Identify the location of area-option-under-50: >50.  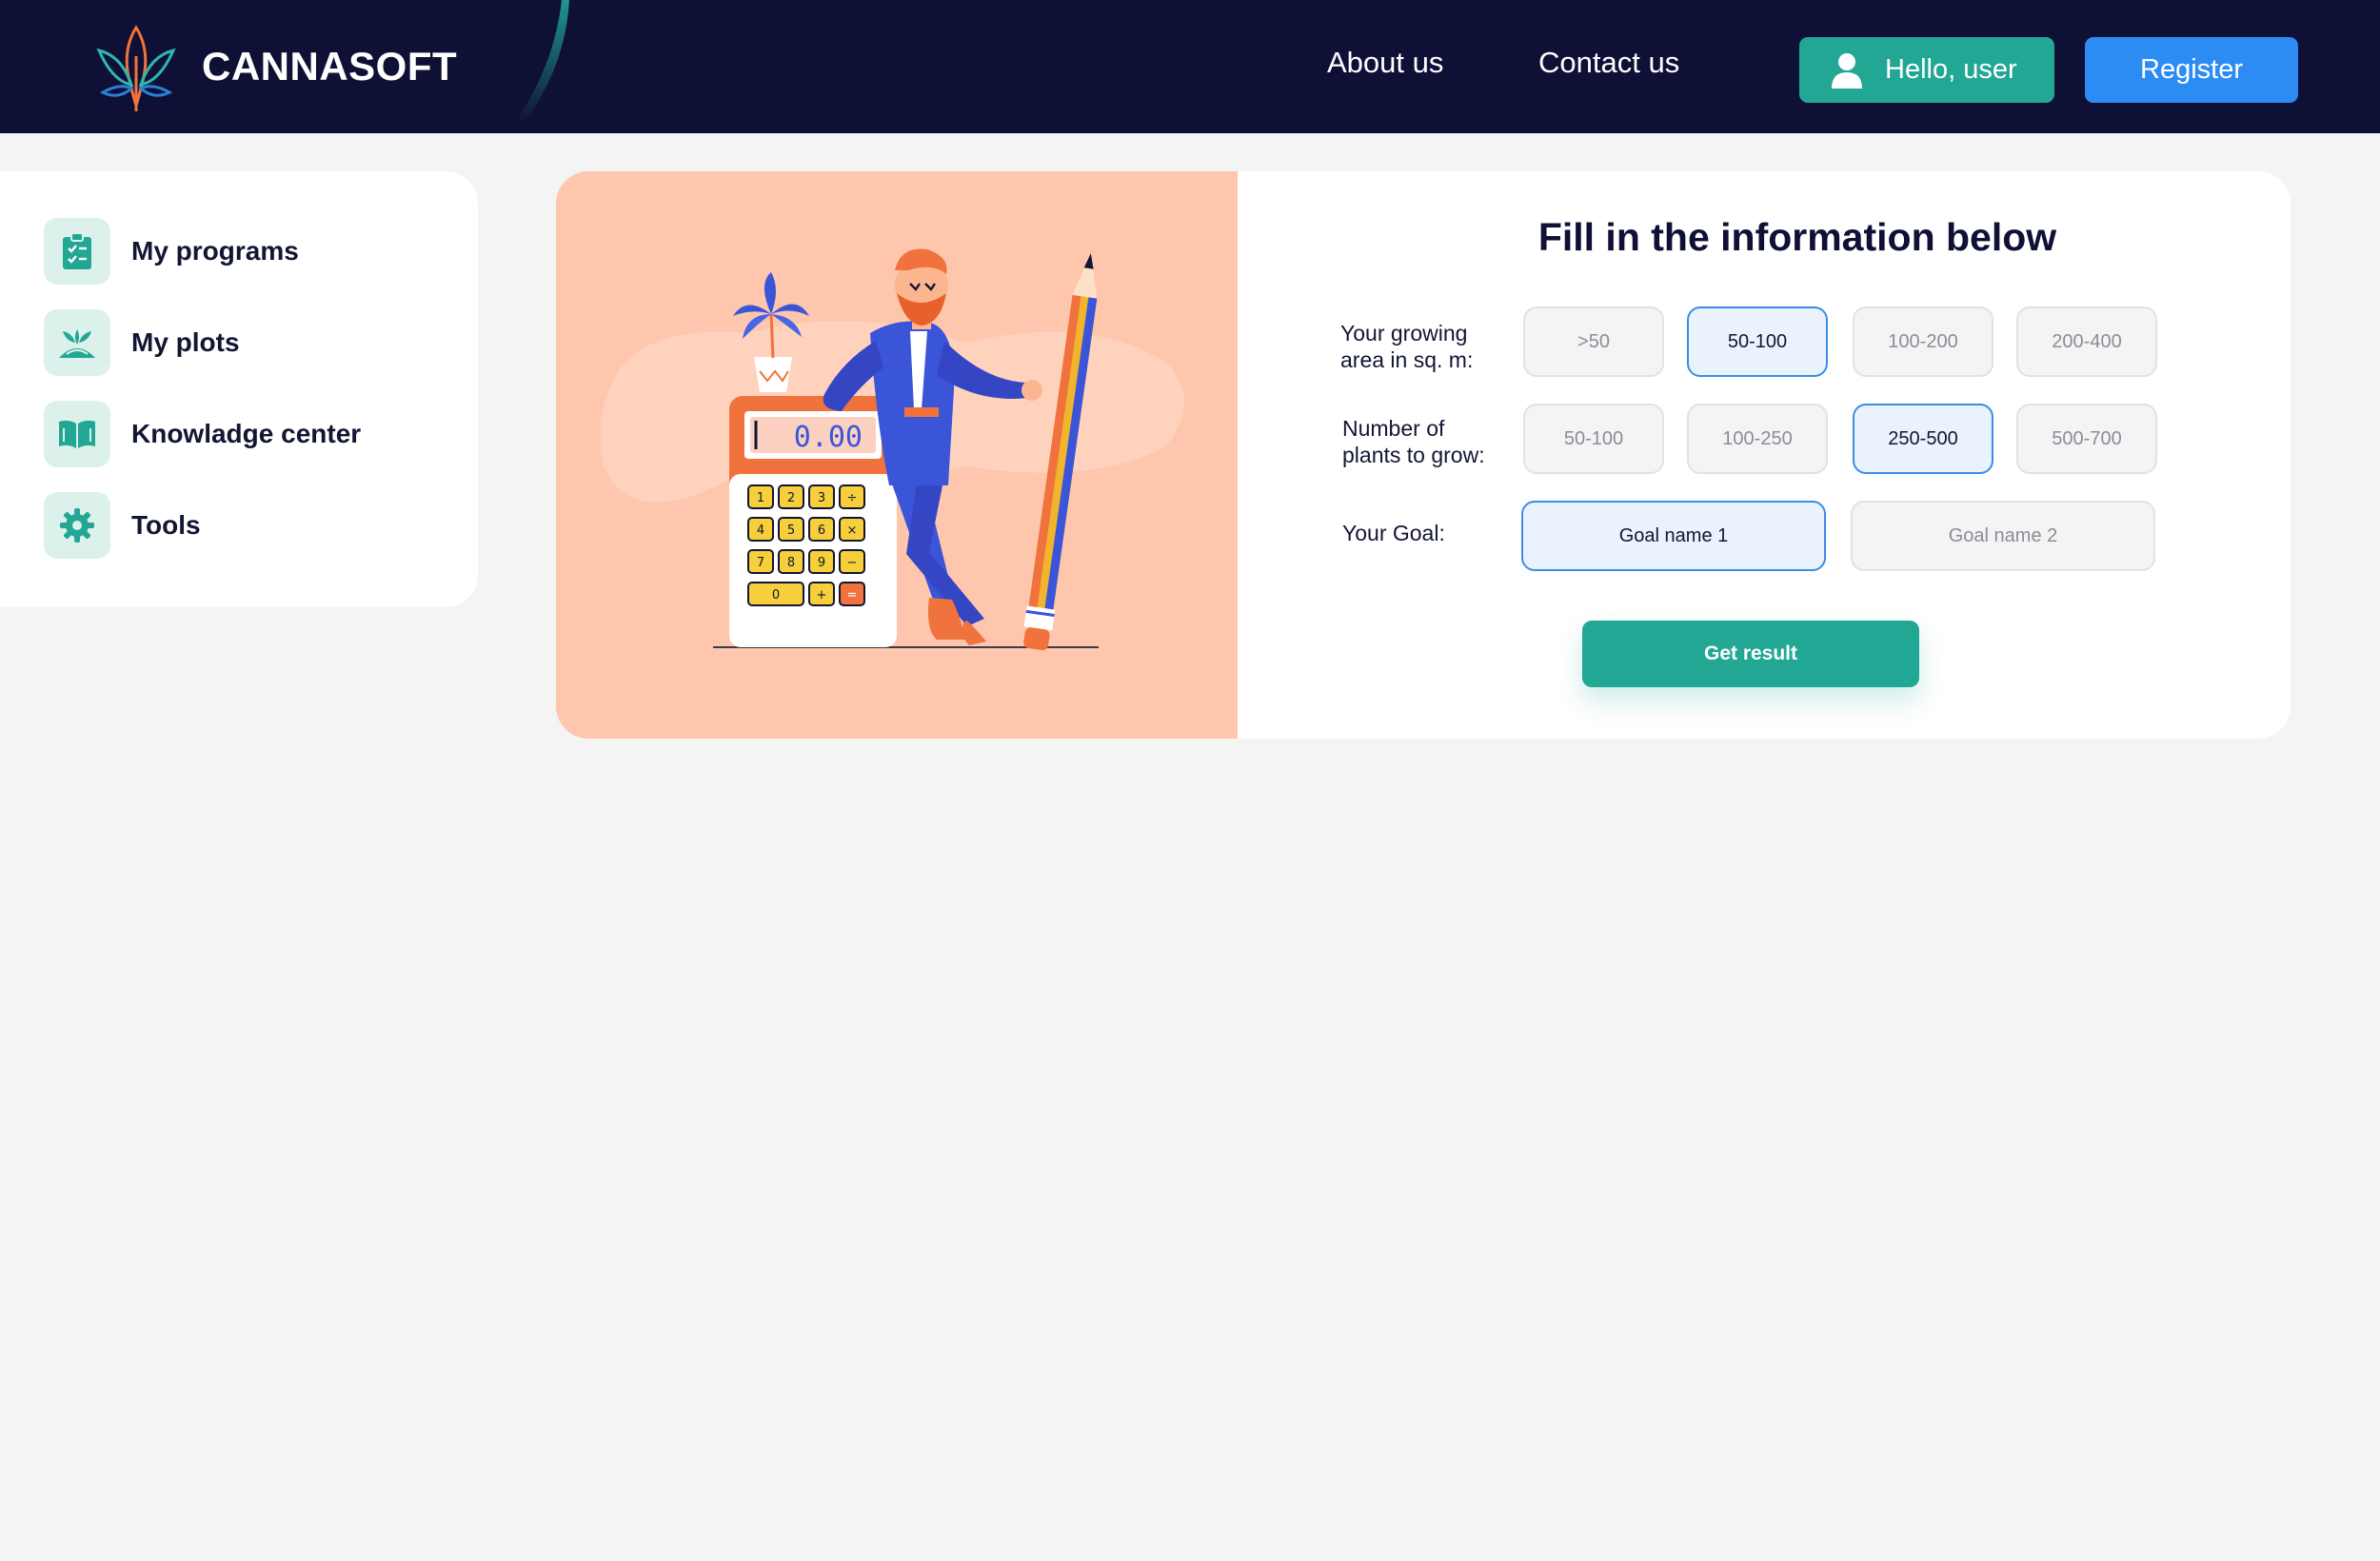
(1593, 341).